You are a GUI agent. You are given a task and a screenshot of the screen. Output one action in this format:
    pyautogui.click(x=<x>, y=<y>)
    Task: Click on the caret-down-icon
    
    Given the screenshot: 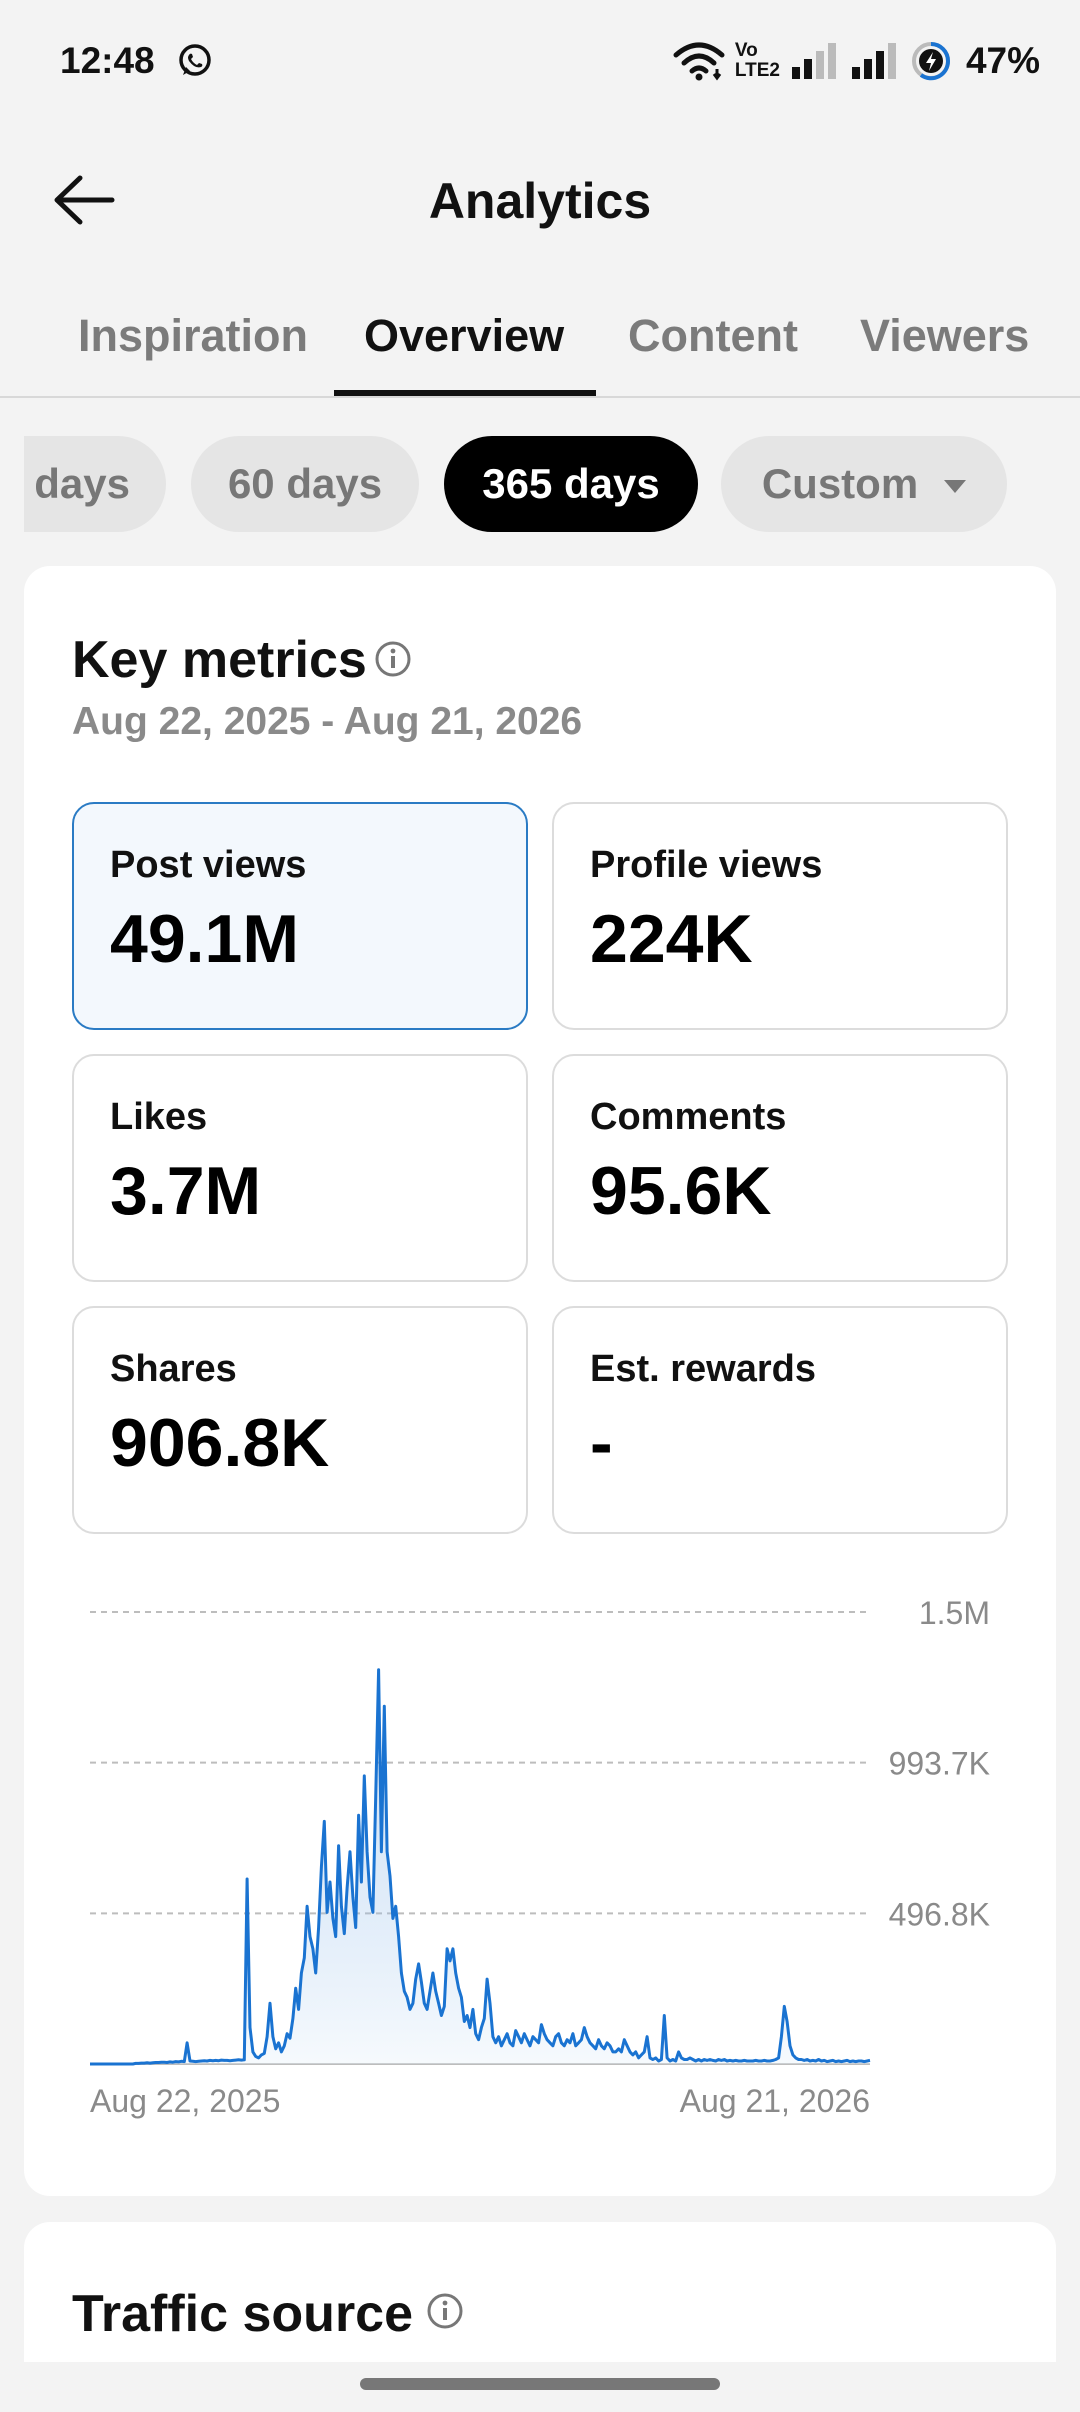 What is the action you would take?
    pyautogui.click(x=955, y=486)
    